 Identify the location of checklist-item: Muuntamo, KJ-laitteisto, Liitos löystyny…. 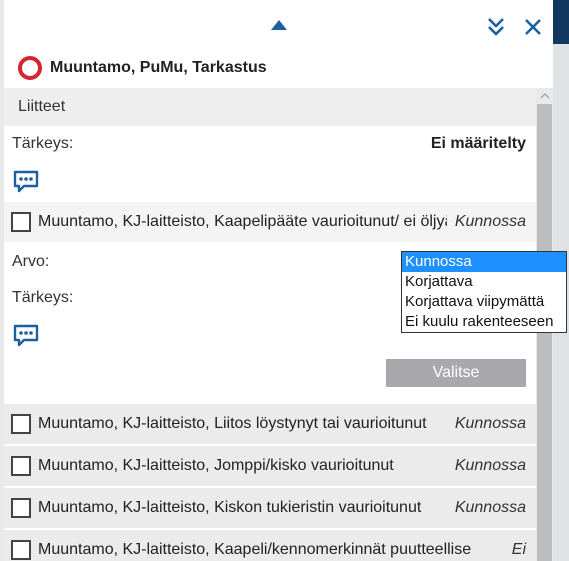
(270, 425).